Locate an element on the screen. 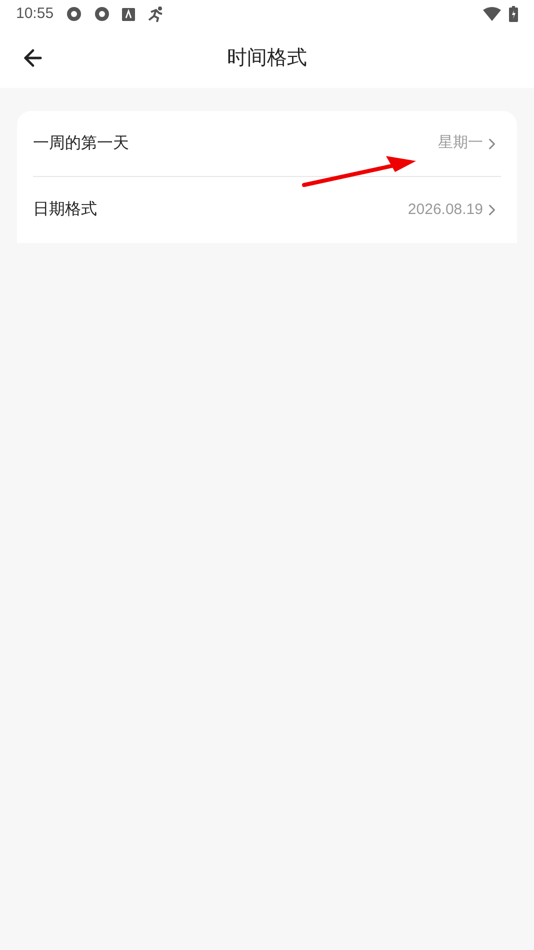 This screenshot has height=950, width=534. setting-label: 一周的第一天 is located at coordinates (81, 144).